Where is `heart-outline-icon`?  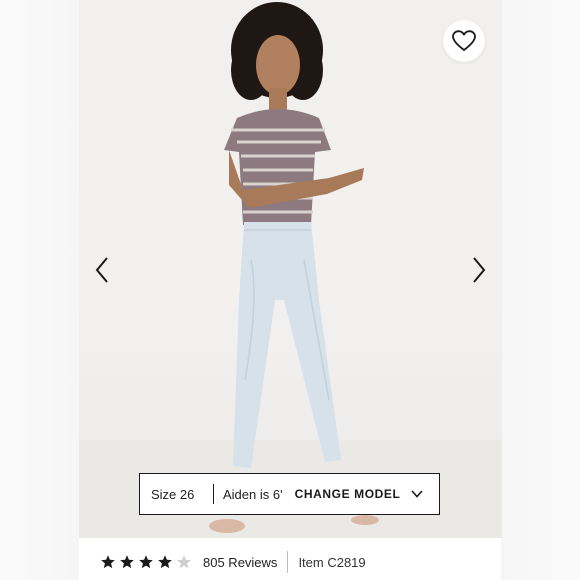 heart-outline-icon is located at coordinates (464, 40).